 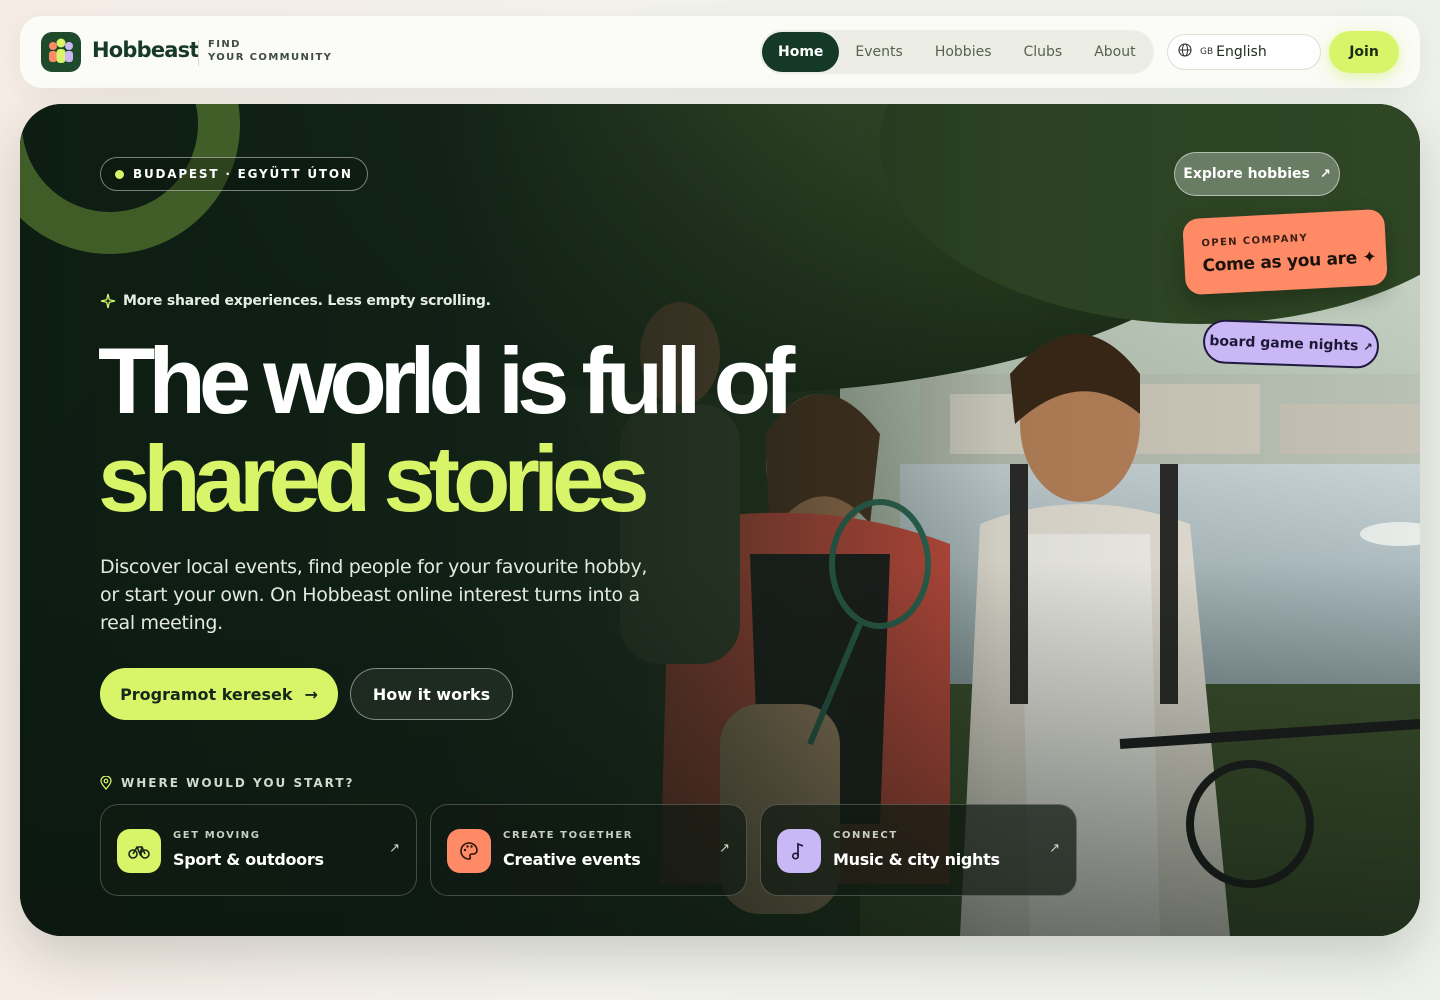 I want to click on card-title: Creative events, so click(x=572, y=859).